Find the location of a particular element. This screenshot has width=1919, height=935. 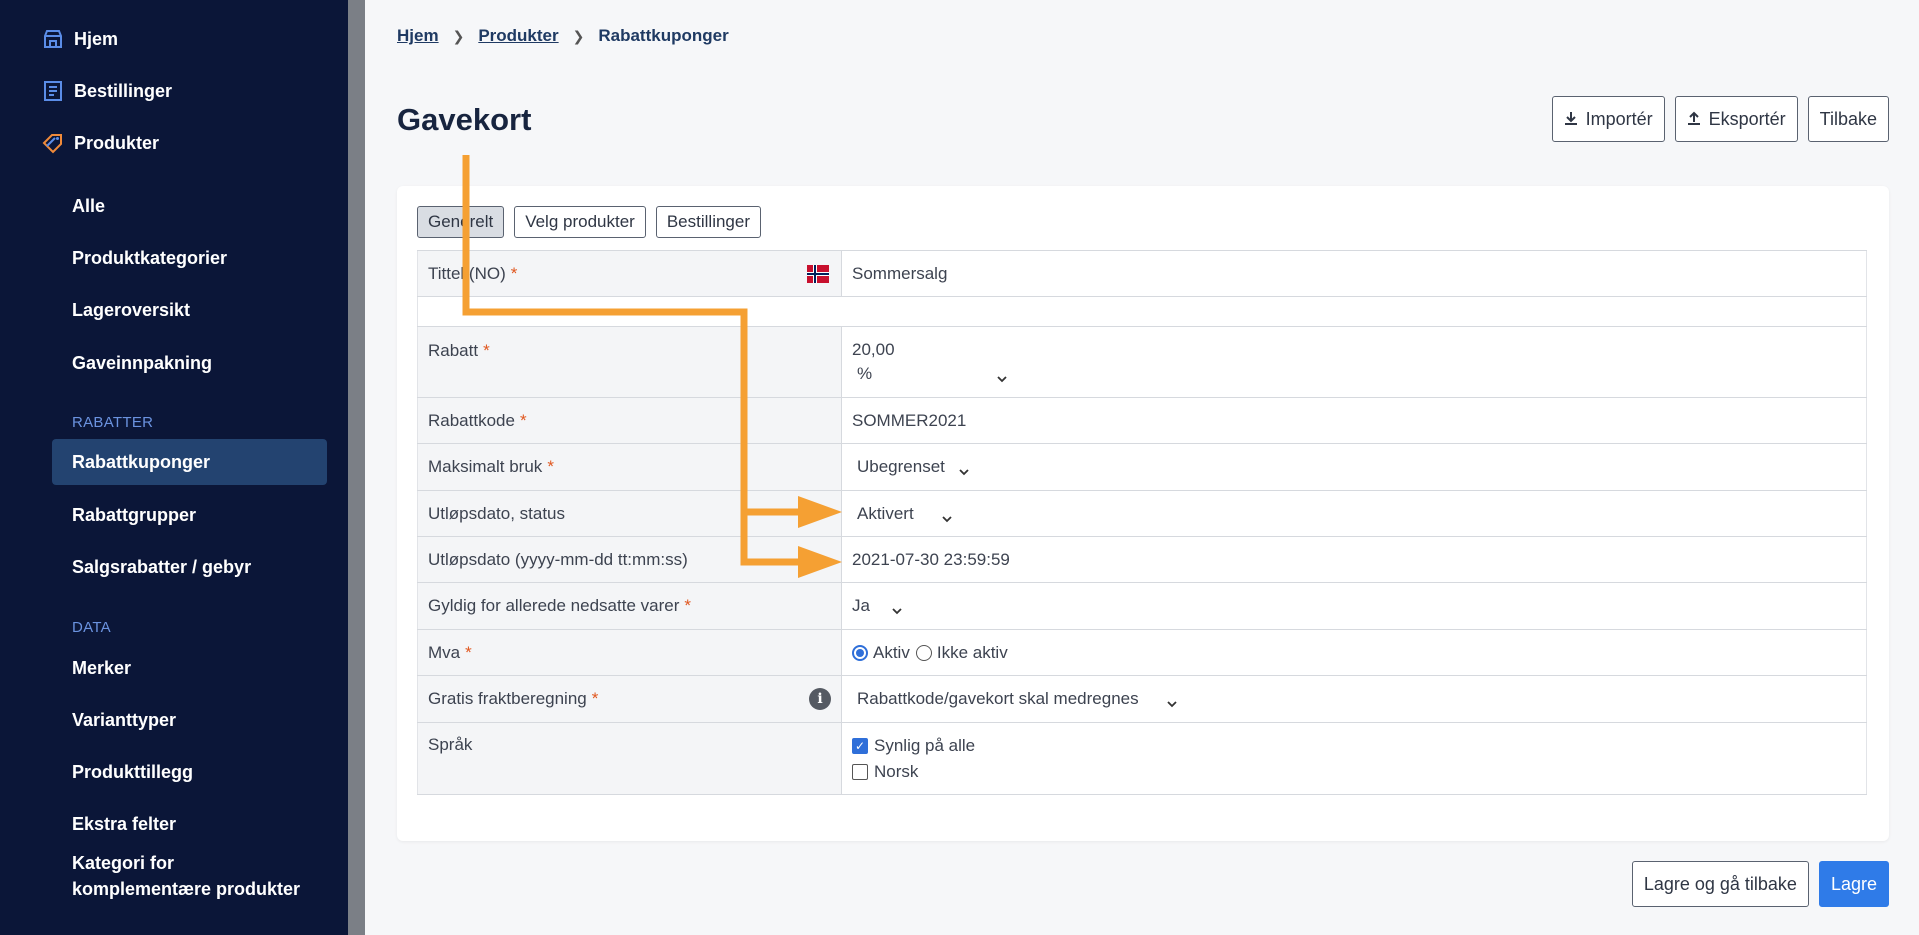

title-input: Sommersalg is located at coordinates (1354, 273).